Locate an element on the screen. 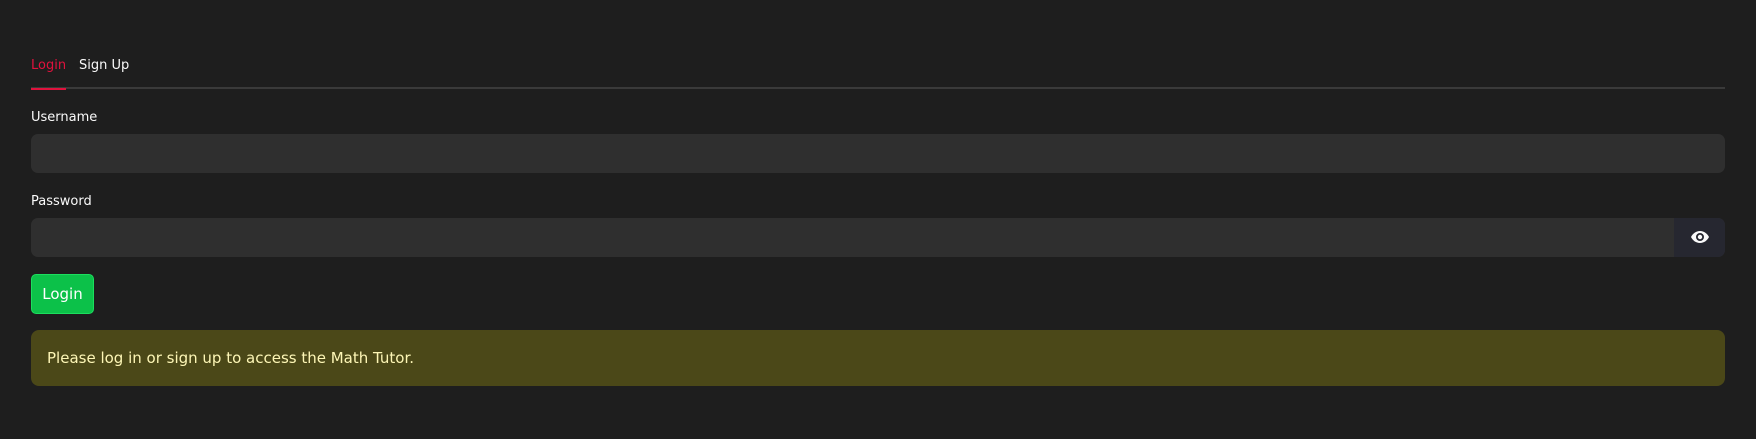 This screenshot has width=1756, height=439. password-field is located at coordinates (878, 237).